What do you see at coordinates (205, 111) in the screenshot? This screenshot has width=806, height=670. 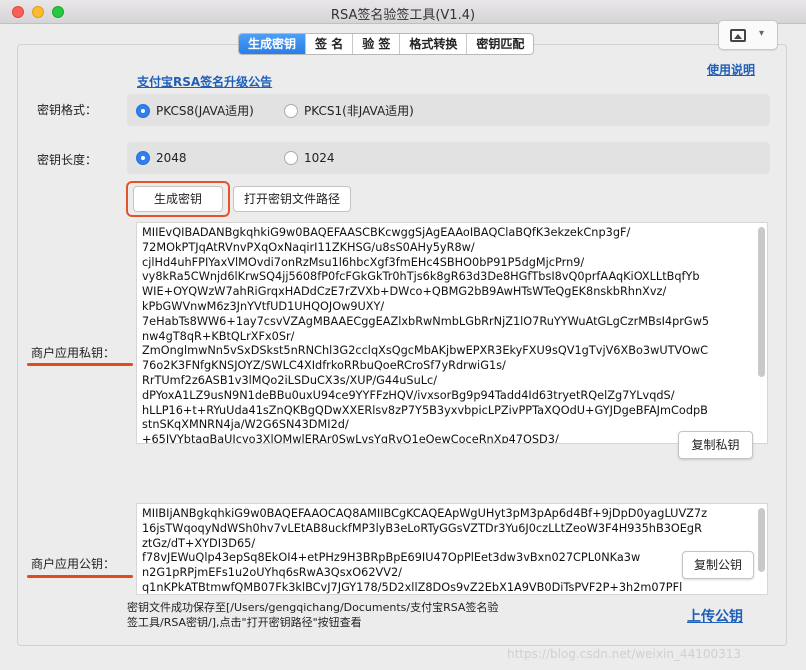 I see `radio-pkcs8-label: PKCS8(JAVA适用)` at bounding box center [205, 111].